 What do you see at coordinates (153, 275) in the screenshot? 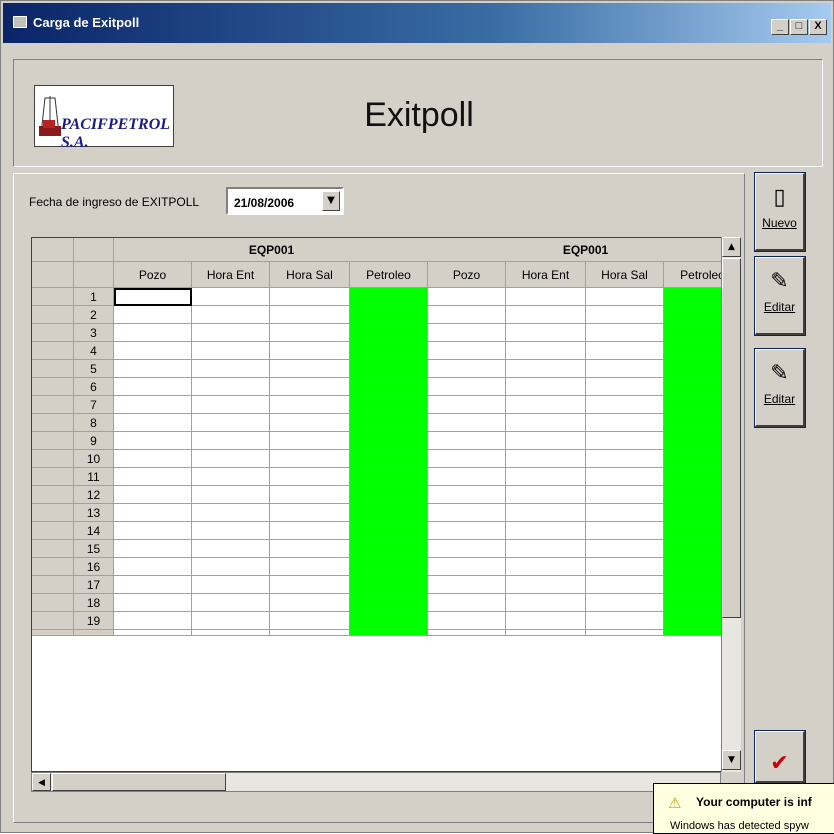
I see `column-header: Pozo` at bounding box center [153, 275].